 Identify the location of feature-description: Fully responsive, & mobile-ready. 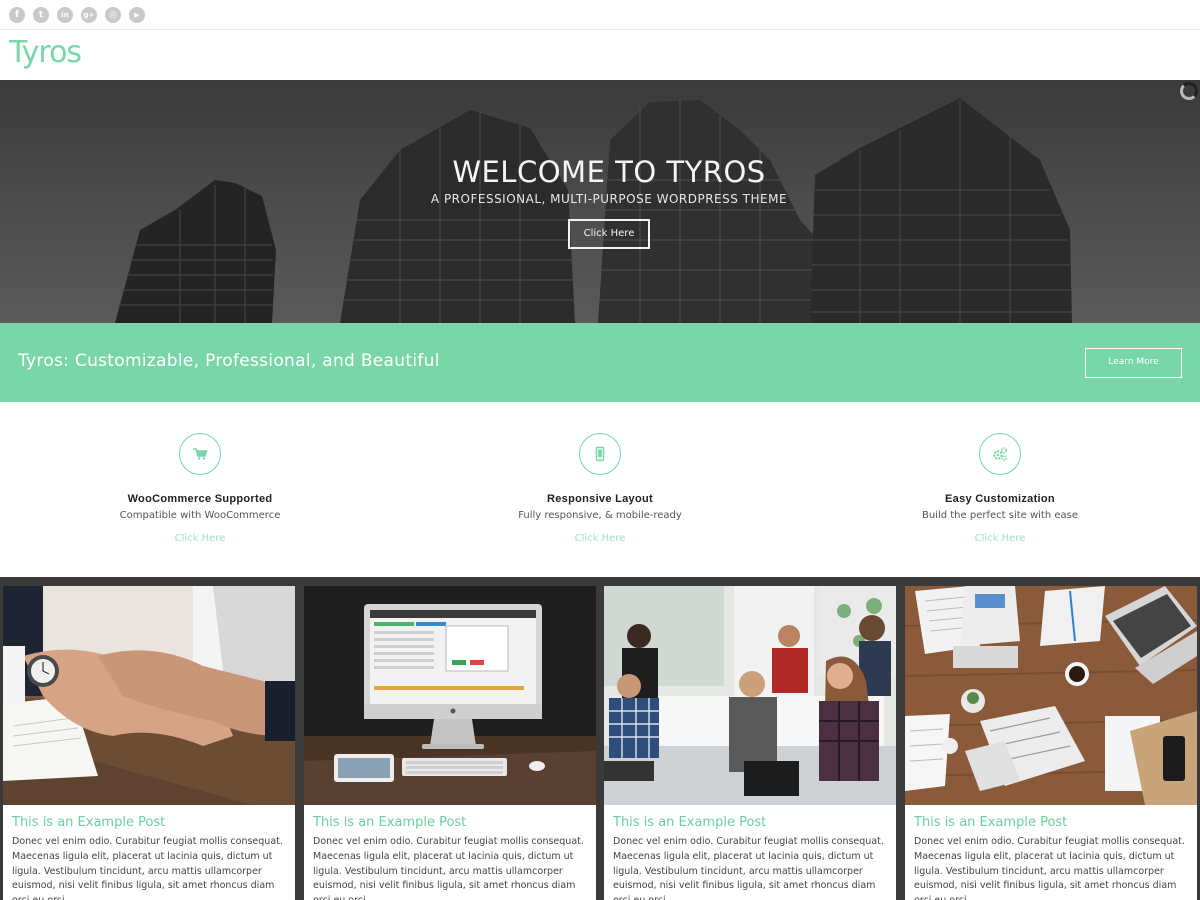
(600, 515).